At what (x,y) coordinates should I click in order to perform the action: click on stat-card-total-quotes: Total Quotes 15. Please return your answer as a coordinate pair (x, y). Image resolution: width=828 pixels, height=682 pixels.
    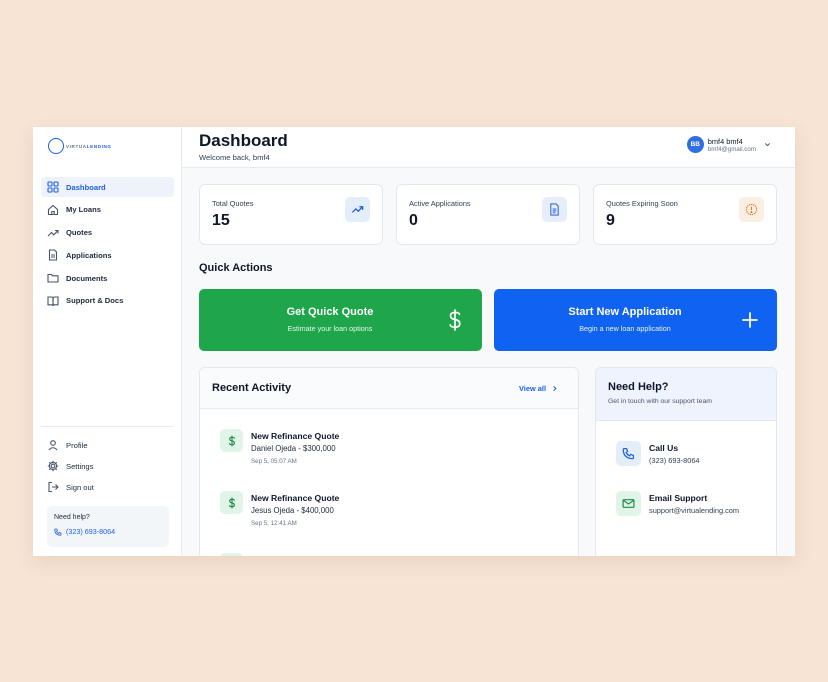
    Looking at the image, I should click on (291, 214).